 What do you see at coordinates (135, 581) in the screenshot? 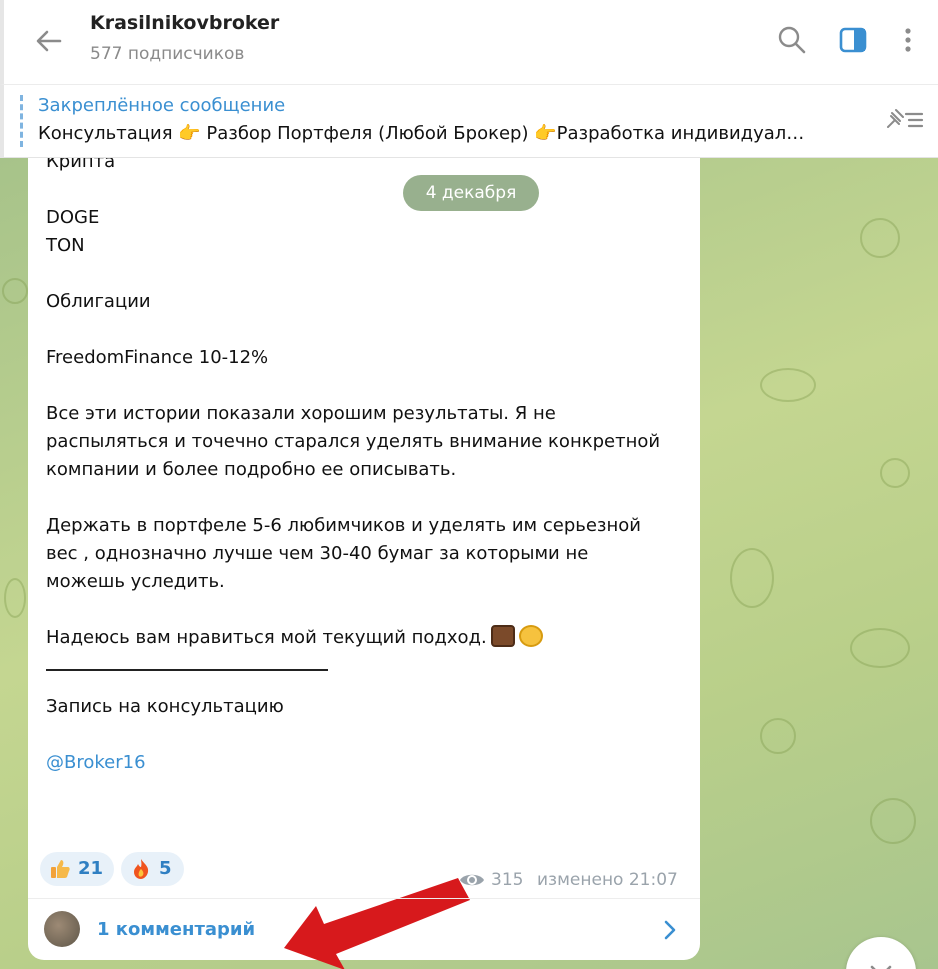
I see `message-line: можешь уследить.` at bounding box center [135, 581].